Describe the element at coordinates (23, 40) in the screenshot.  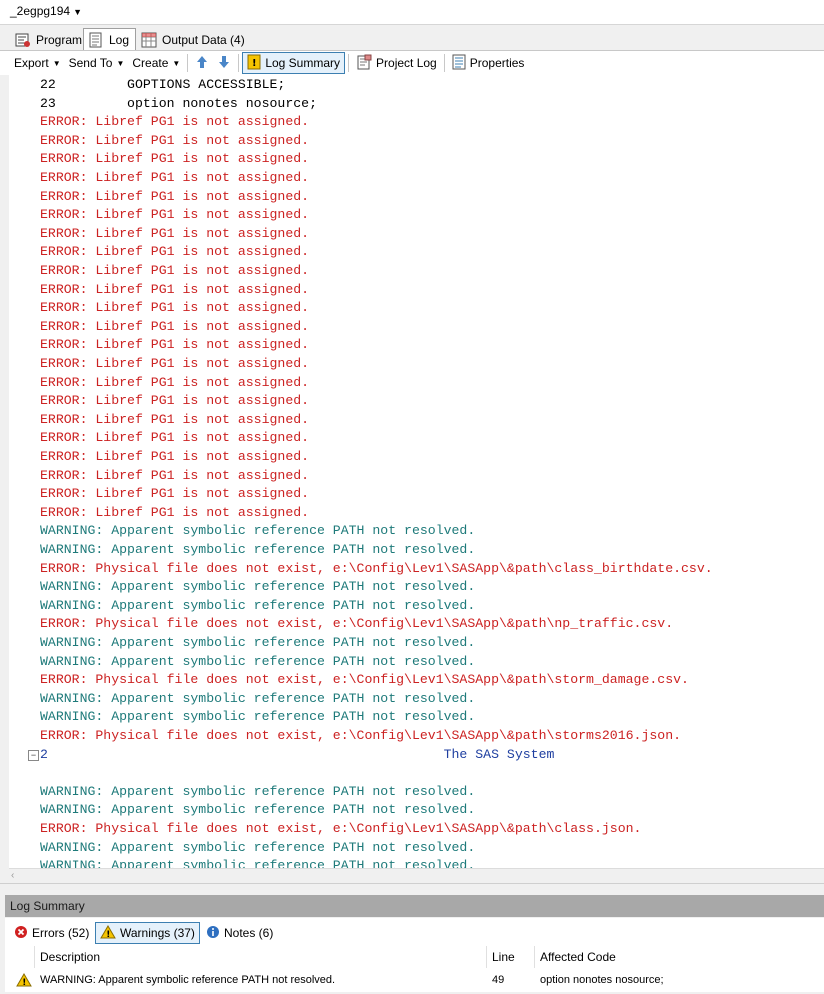
I see `program-icon` at that location.